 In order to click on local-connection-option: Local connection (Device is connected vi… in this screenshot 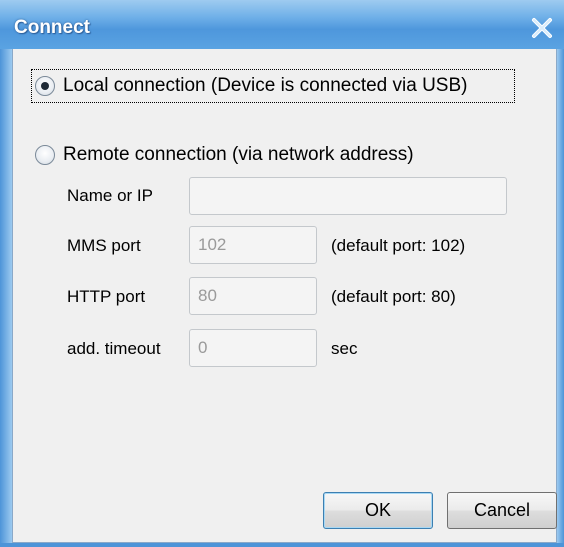, I will do `click(251, 86)`.